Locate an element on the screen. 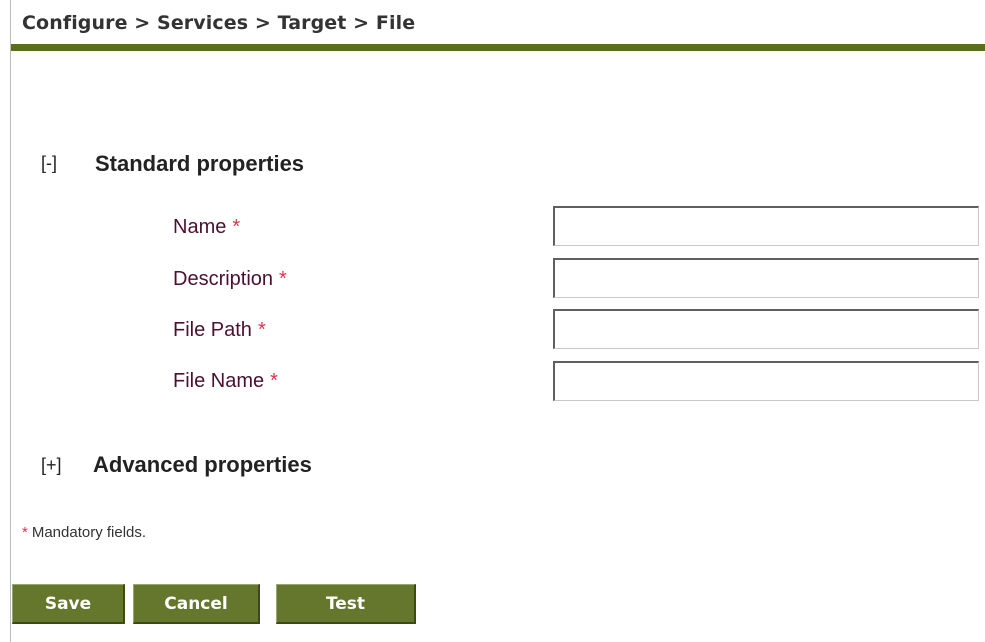 Image resolution: width=985 pixels, height=642 pixels. file-name-label-text: File Name is located at coordinates (219, 381).